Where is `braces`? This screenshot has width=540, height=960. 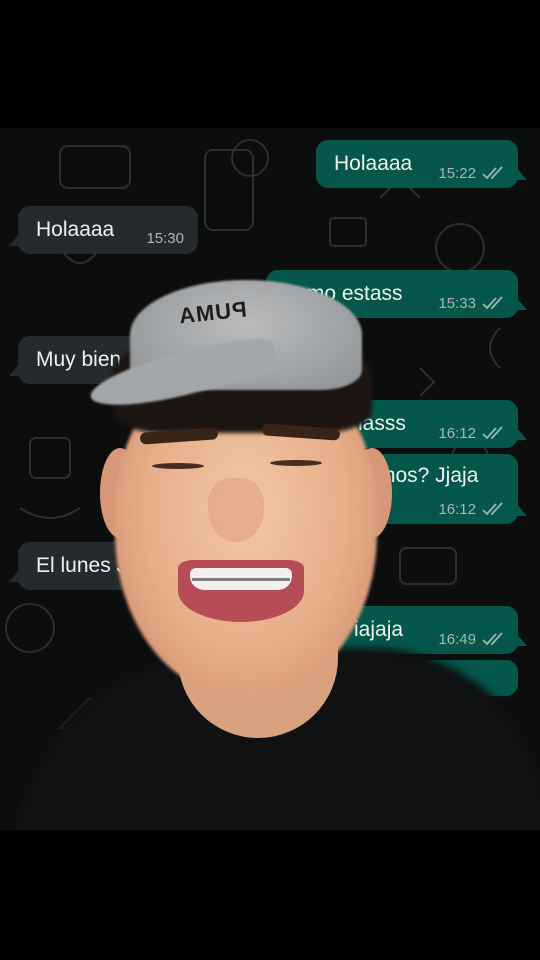
braces is located at coordinates (241, 579).